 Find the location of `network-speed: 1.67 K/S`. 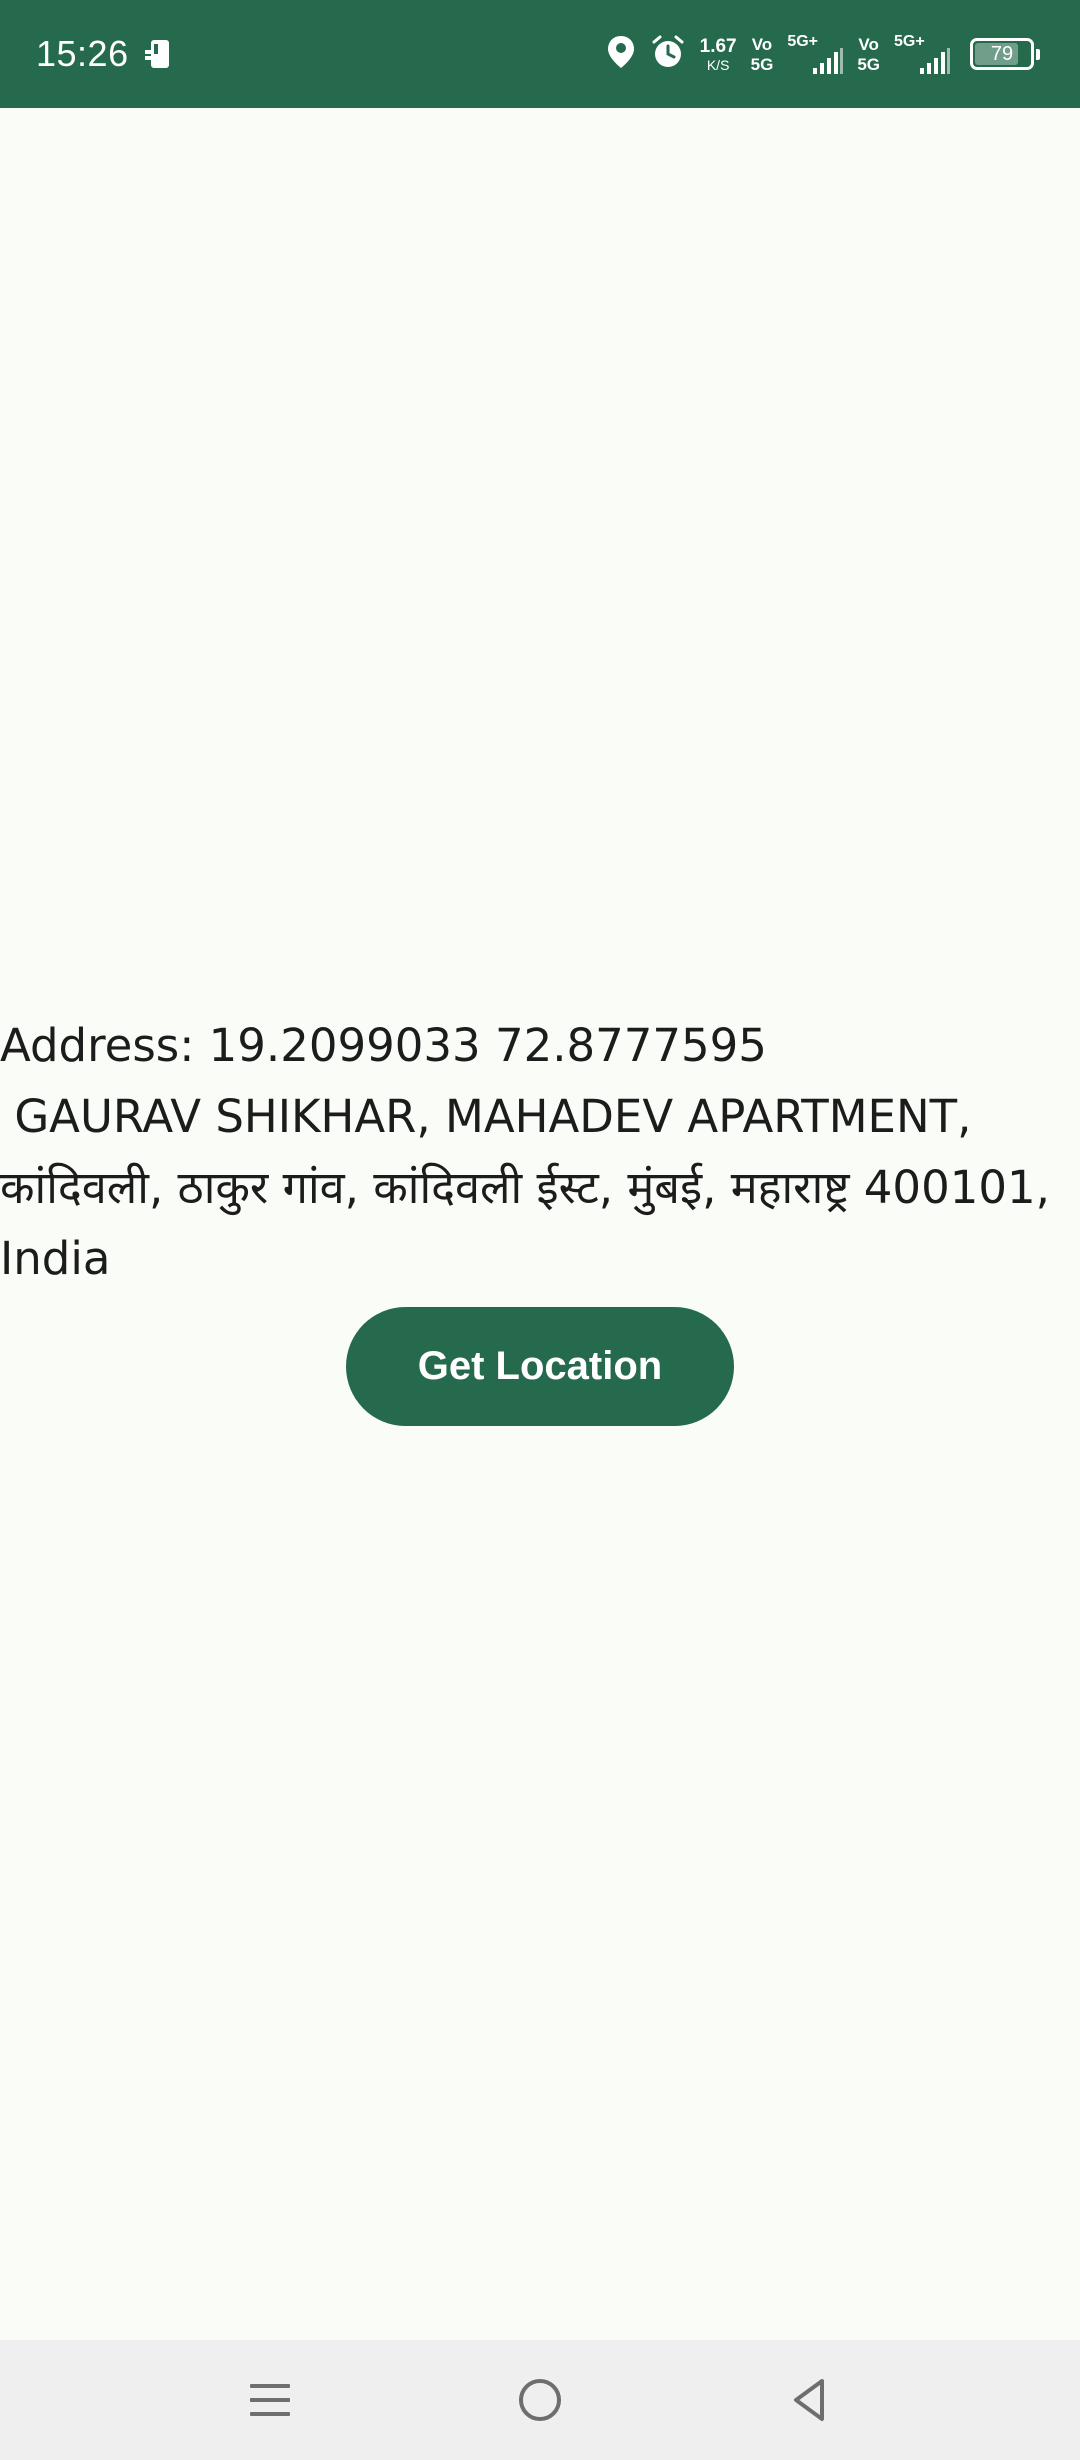

network-speed: 1.67 K/S is located at coordinates (718, 54).